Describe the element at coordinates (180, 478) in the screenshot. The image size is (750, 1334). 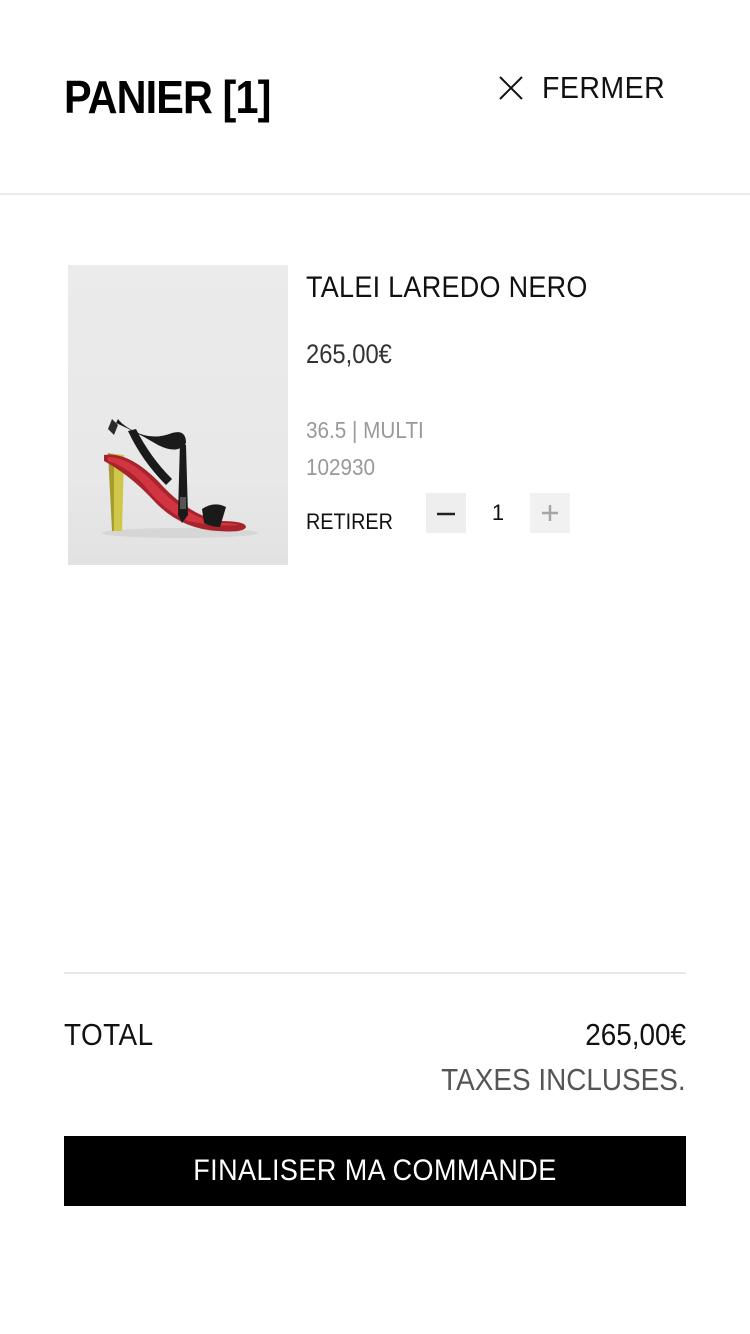
I see `high-heel-sandal-image` at that location.